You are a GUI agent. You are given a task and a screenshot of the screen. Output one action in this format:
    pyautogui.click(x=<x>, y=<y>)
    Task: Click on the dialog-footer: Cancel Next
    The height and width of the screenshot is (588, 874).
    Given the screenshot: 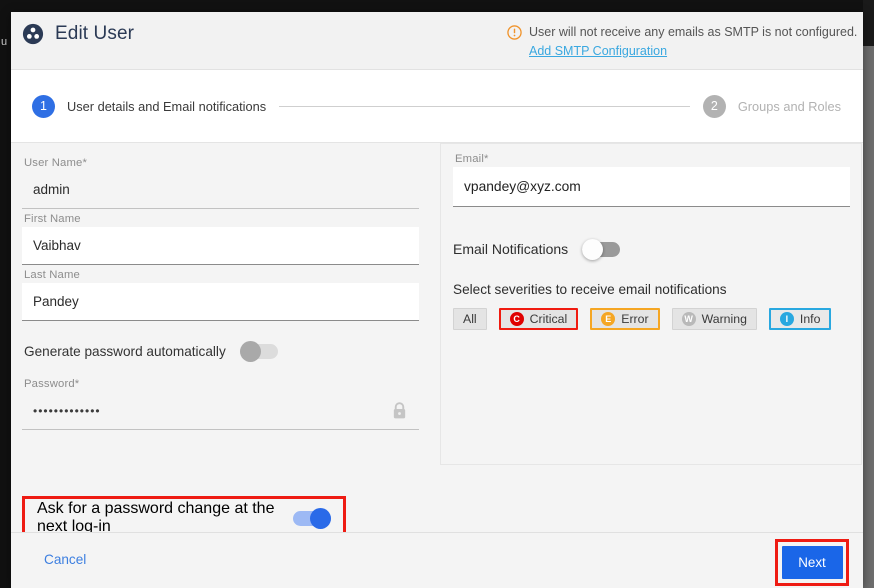 What is the action you would take?
    pyautogui.click(x=437, y=560)
    